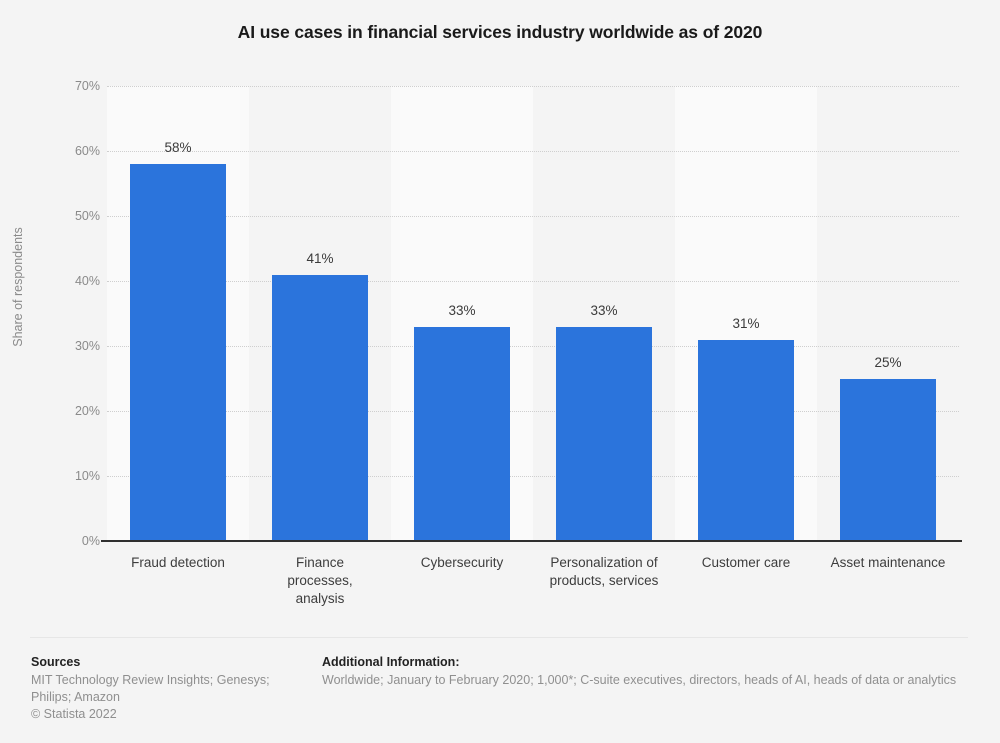 This screenshot has width=1000, height=743. I want to click on bar-value-label: 58%, so click(178, 147).